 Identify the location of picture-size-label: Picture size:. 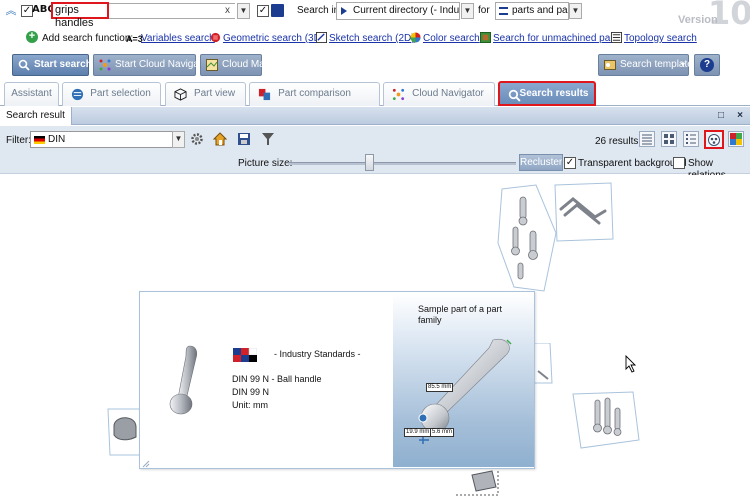
(265, 163).